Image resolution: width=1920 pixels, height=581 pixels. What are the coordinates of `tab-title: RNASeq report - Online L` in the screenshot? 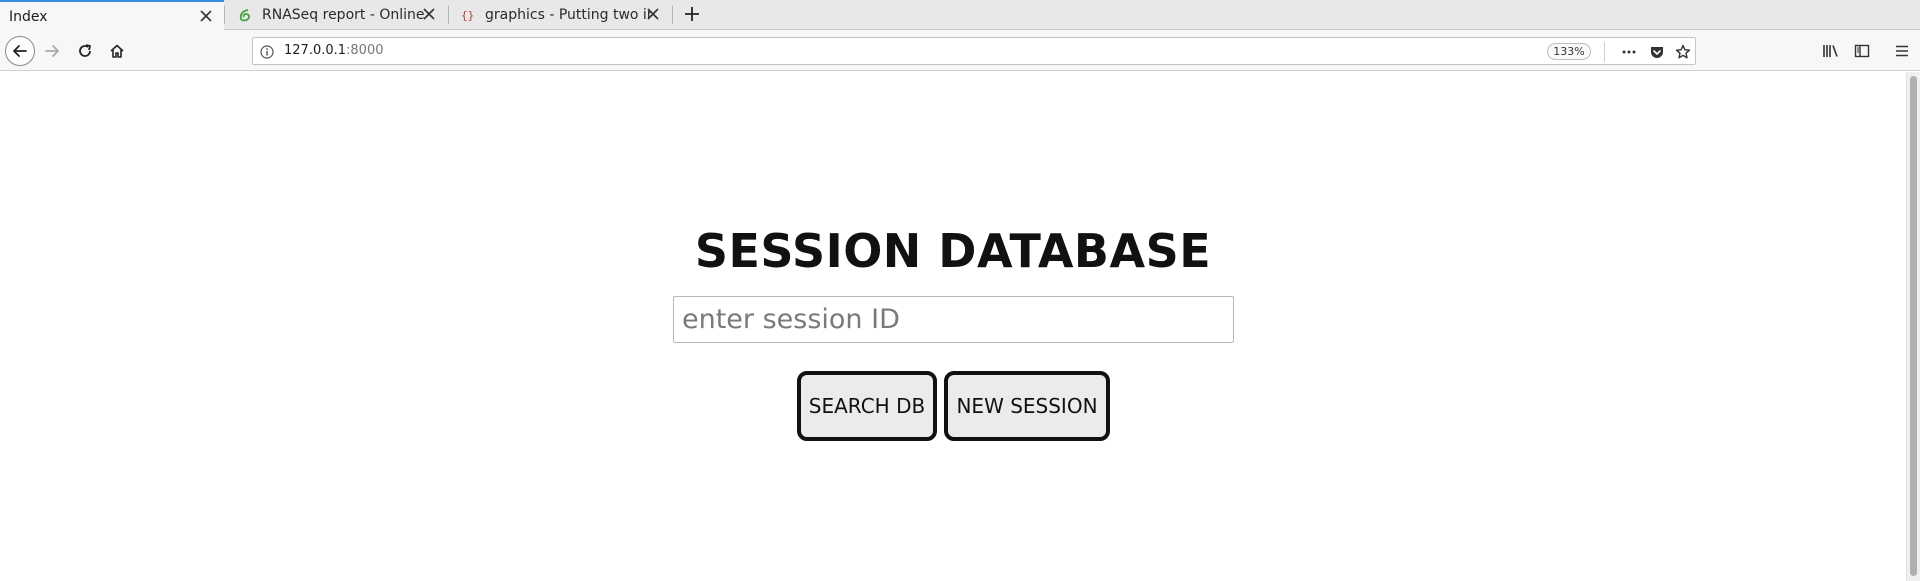 It's located at (344, 15).